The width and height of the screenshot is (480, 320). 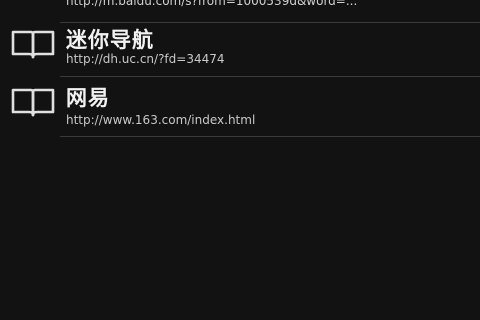 I want to click on bookmark-title: 迷你导航, so click(x=110, y=40).